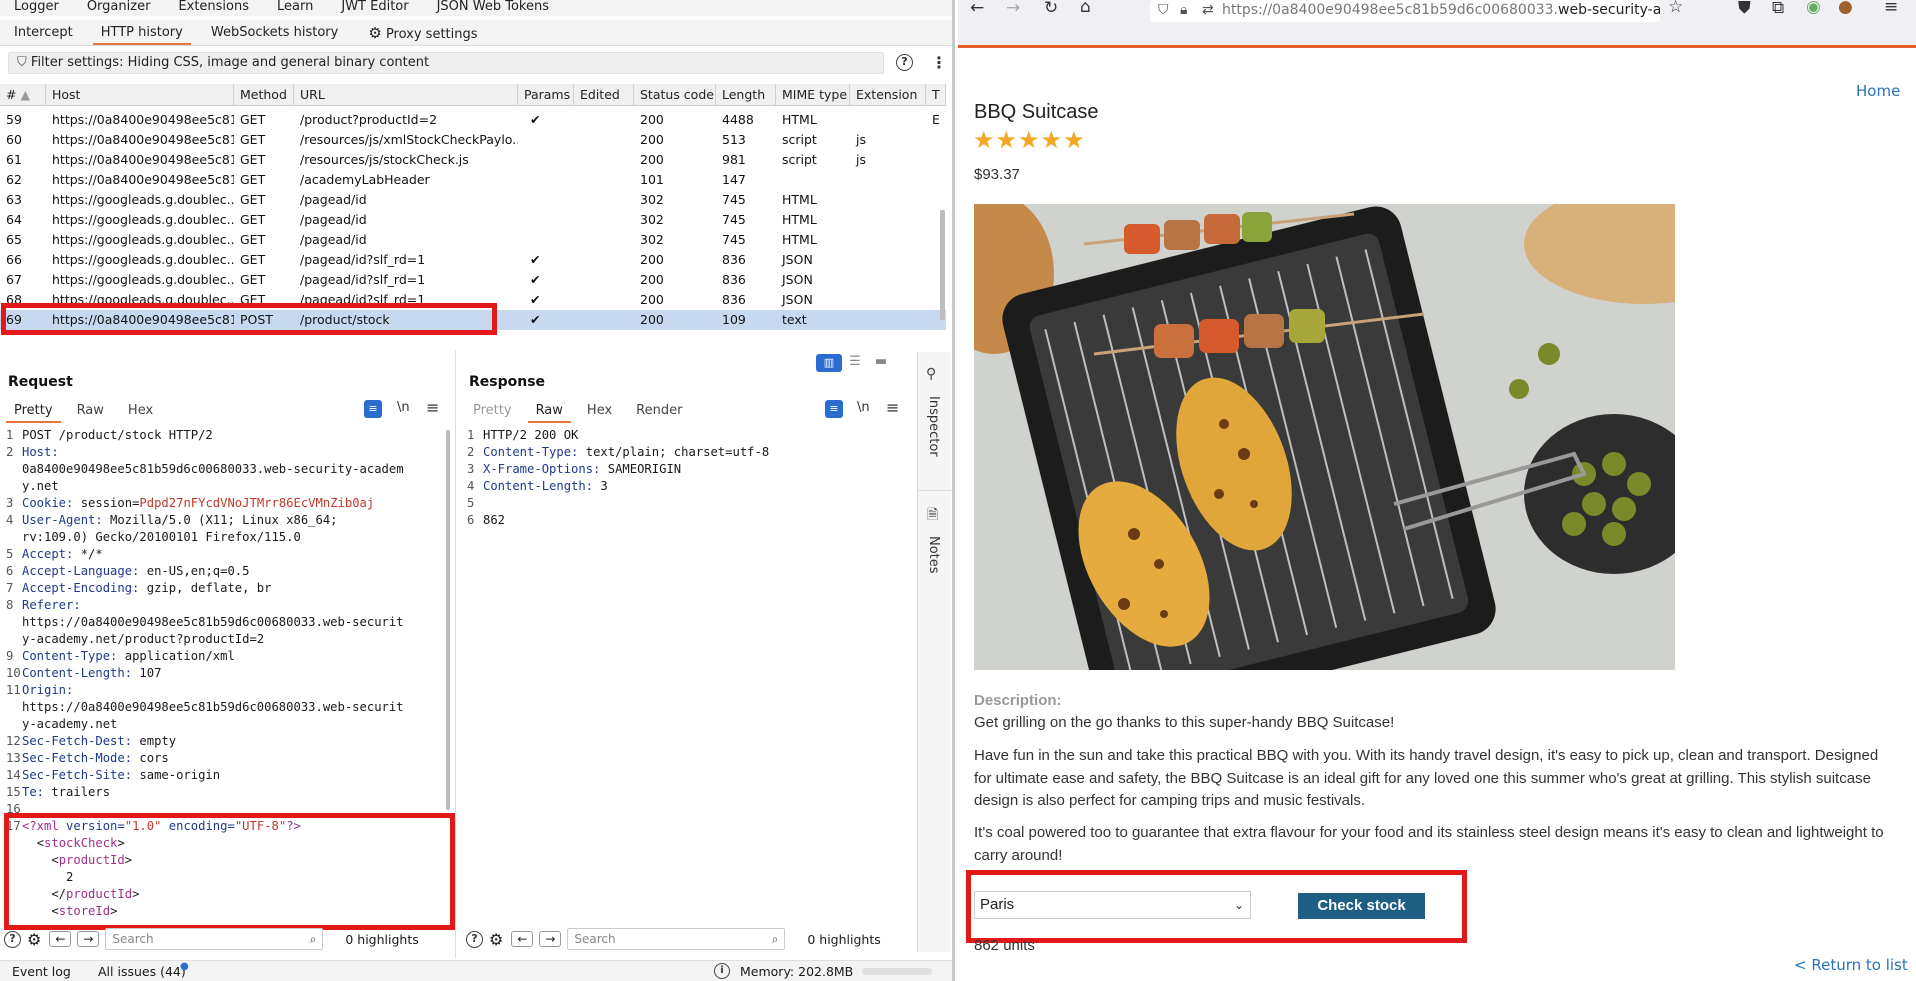 This screenshot has width=1916, height=981. What do you see at coordinates (604, 94) in the screenshot?
I see `col-edited: Edited` at bounding box center [604, 94].